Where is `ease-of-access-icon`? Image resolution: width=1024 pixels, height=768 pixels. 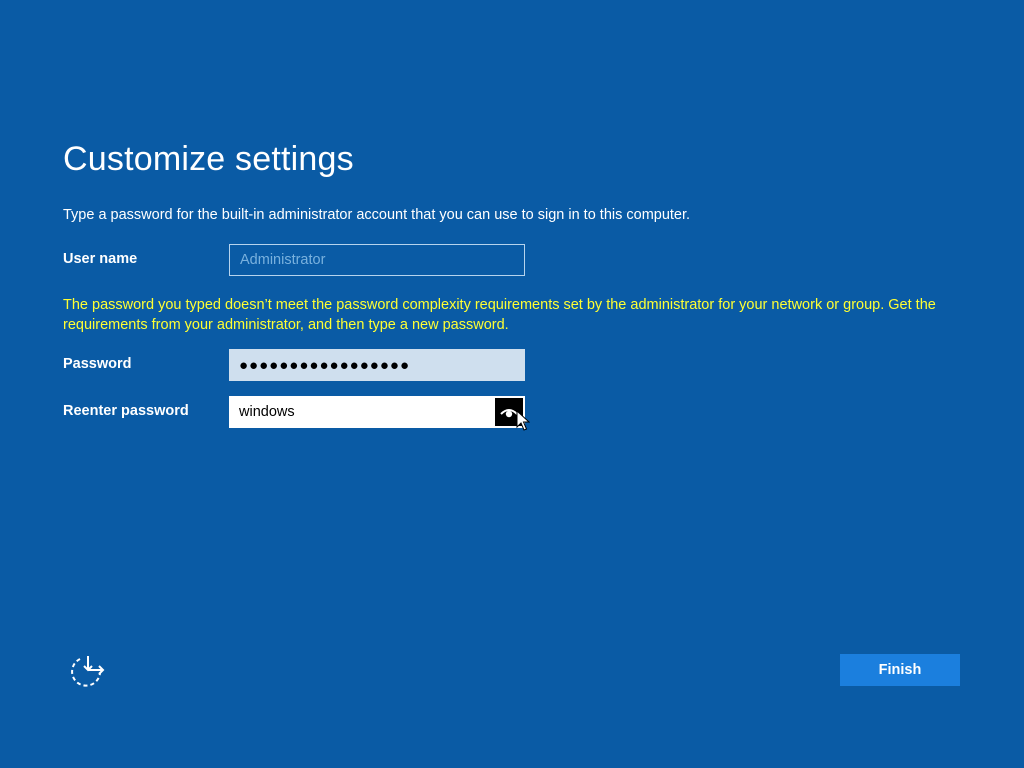 ease-of-access-icon is located at coordinates (88, 671).